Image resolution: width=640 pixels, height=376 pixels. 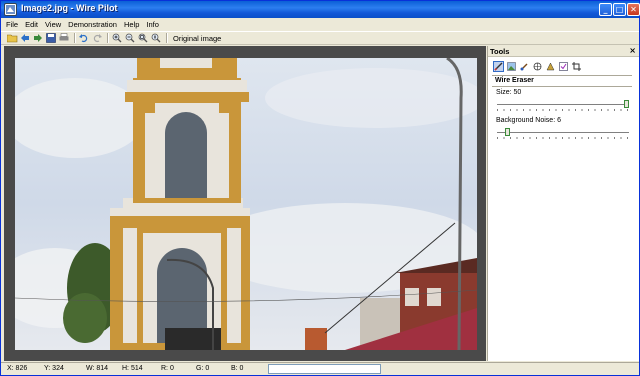 I want to click on tools-panel-header: Tools ×, so click(x=563, y=51).